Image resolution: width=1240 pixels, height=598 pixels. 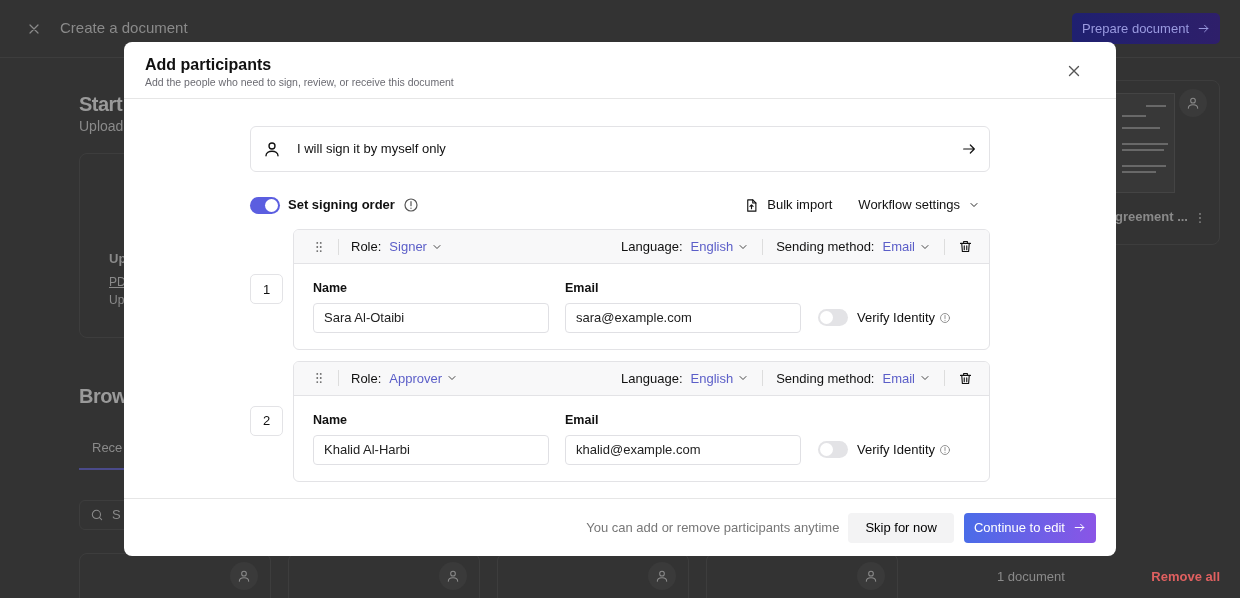 I want to click on prepare-document-button: Prepare document, so click(x=1146, y=28).